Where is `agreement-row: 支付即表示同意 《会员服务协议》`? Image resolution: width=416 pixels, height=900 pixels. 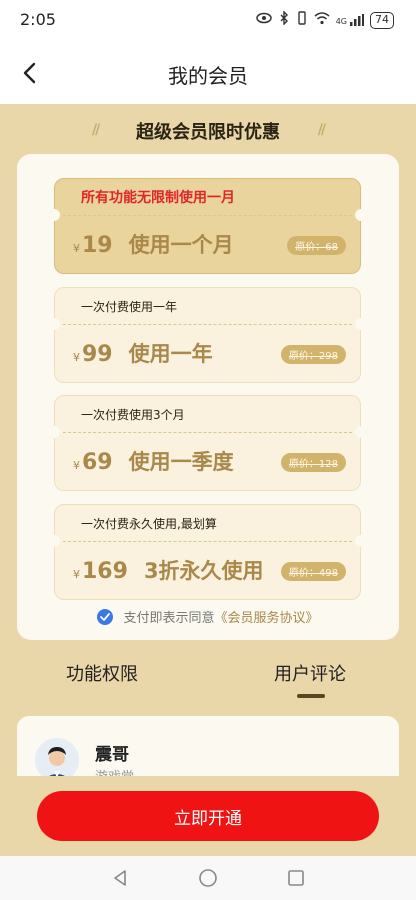
agreement-row: 支付即表示同意 《会员服务协议》 is located at coordinates (208, 616).